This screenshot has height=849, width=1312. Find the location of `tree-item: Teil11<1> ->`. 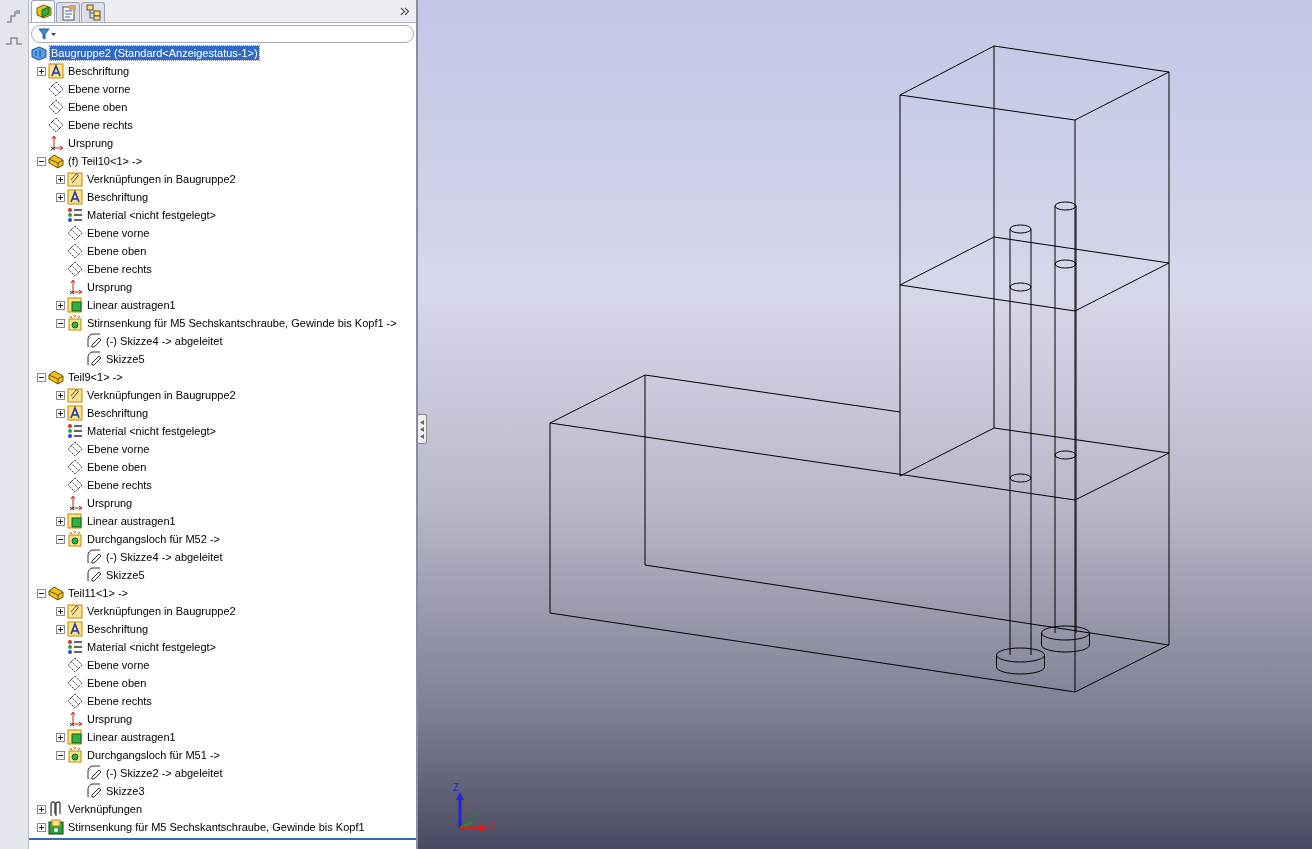

tree-item: Teil11<1> -> is located at coordinates (98, 593).